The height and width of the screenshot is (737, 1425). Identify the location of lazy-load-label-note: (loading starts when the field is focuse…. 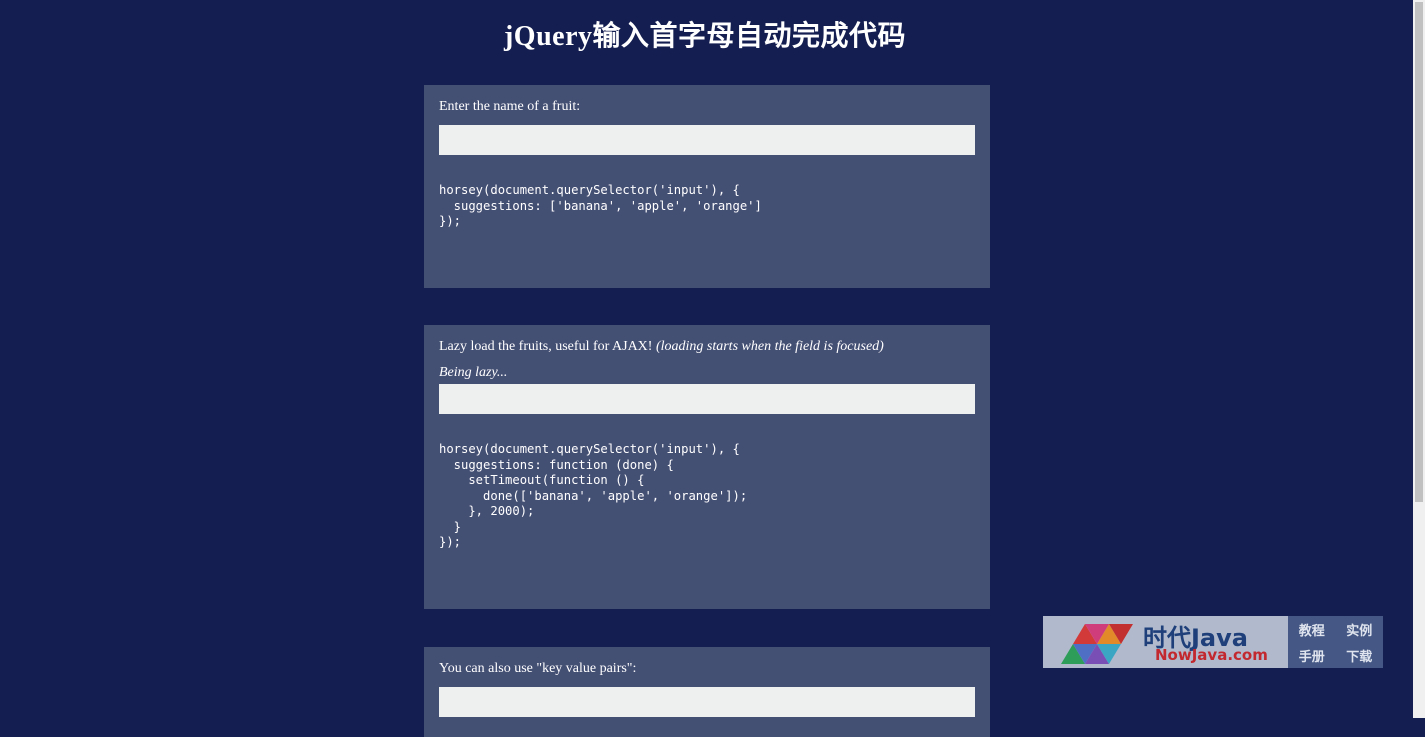
(769, 346).